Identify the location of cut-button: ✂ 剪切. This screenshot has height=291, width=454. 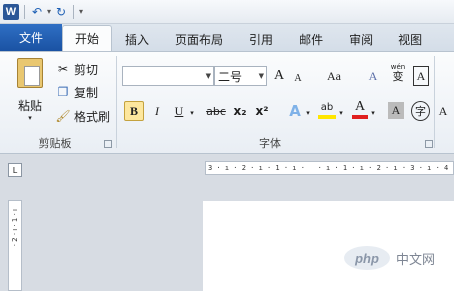
(77, 69).